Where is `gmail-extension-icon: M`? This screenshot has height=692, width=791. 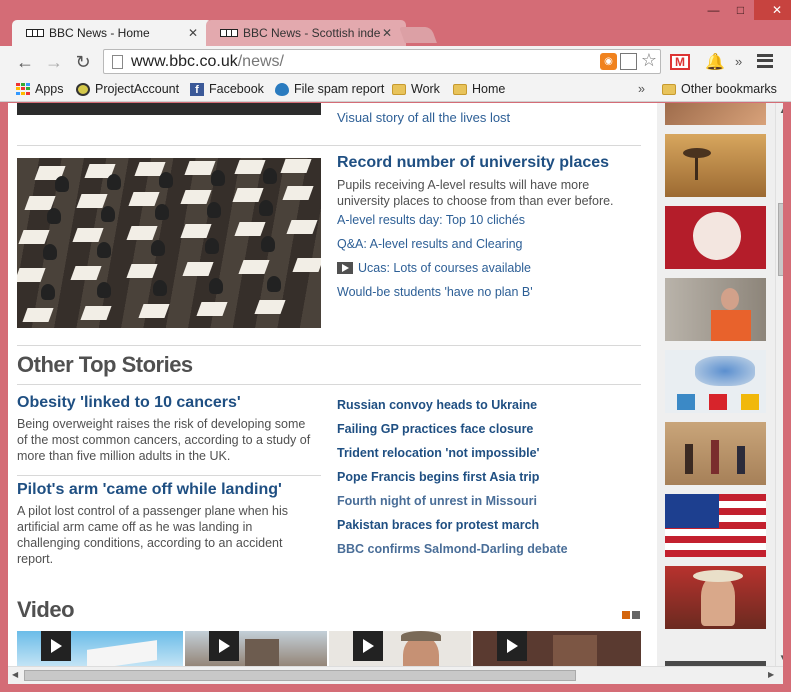 gmail-extension-icon: M is located at coordinates (680, 62).